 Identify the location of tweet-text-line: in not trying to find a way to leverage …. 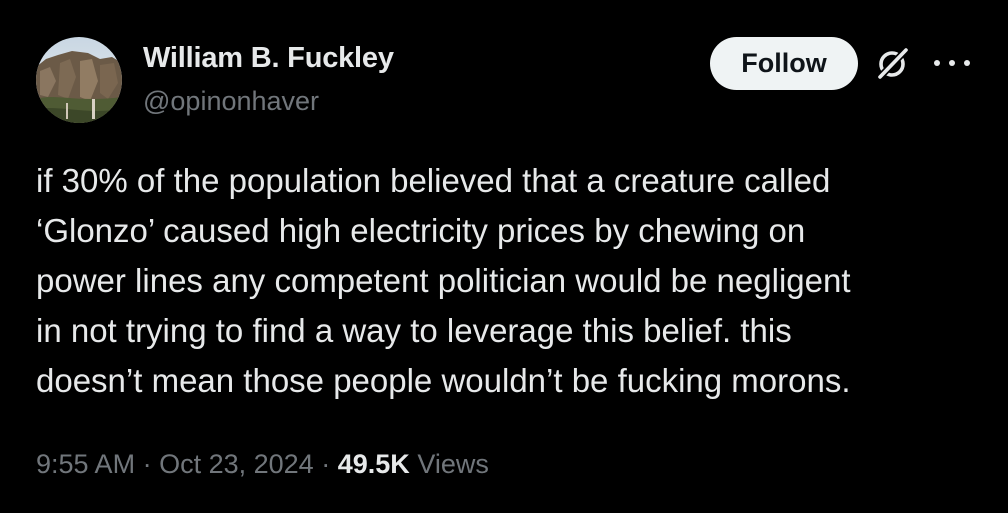
(414, 330).